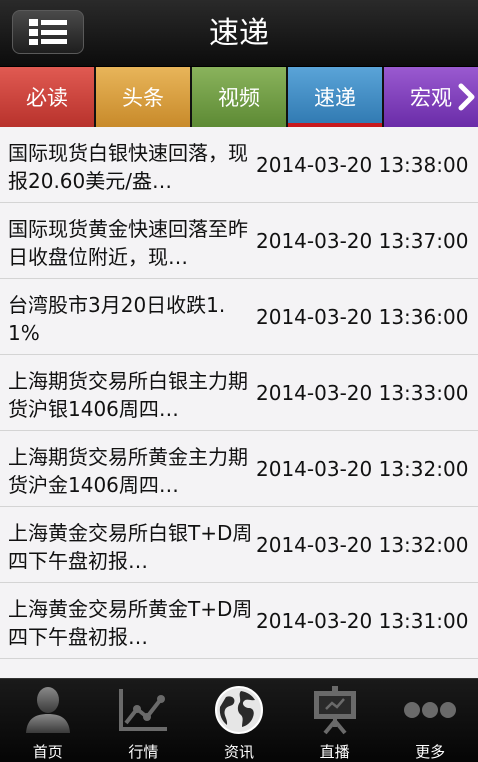 The height and width of the screenshot is (762, 478). I want to click on tab-label: 视频, so click(239, 98).